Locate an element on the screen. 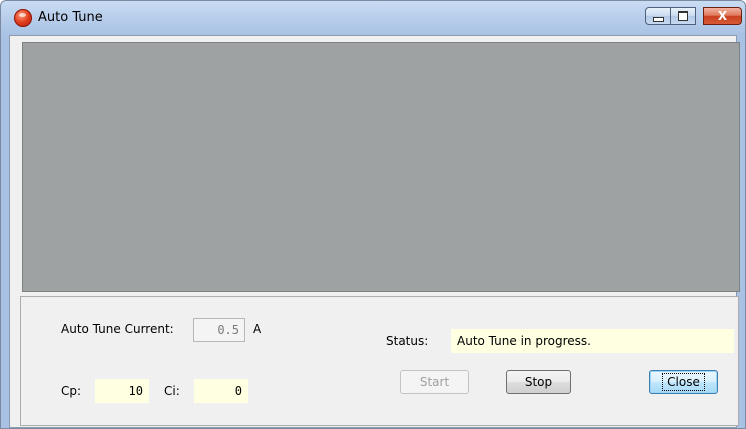 The height and width of the screenshot is (429, 746). auto-tune-current-field: 0.5 is located at coordinates (219, 330).